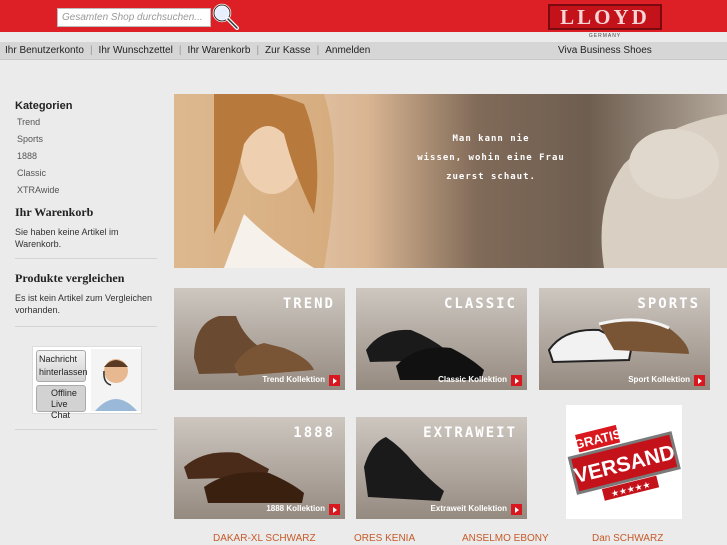 This screenshot has height=545, width=727. I want to click on compare-heading: Produkte vergleichen, so click(70, 278).